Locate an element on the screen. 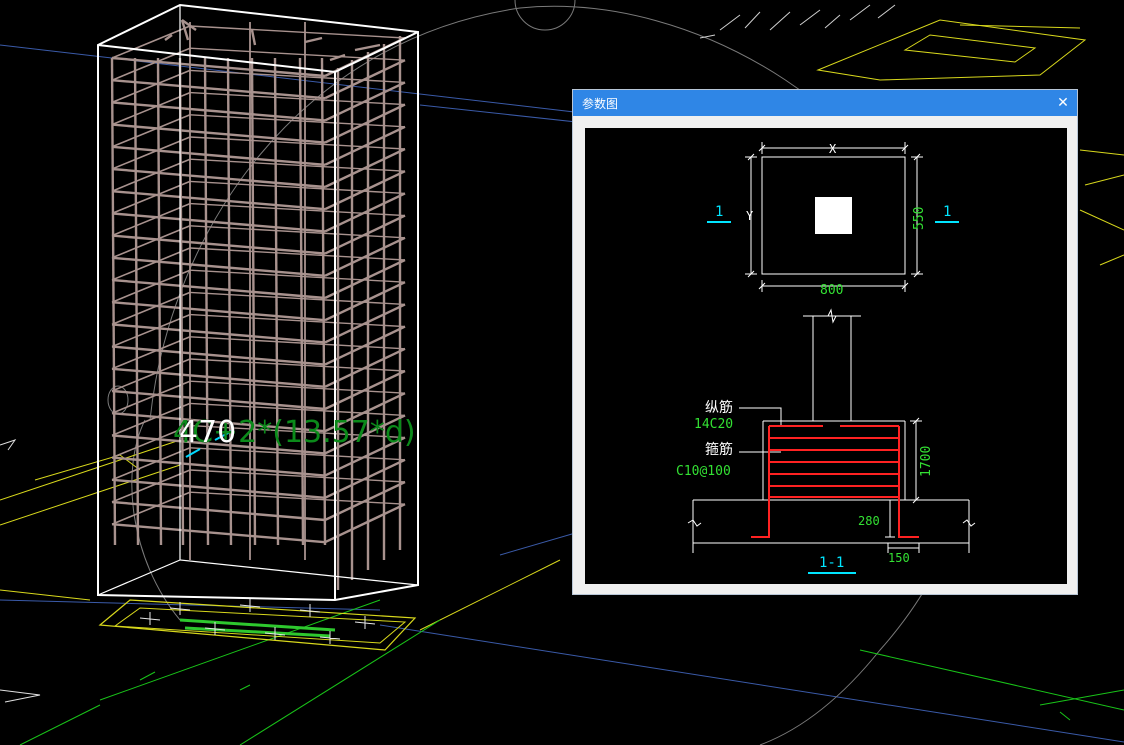 Image resolution: width=1124 pixels, height=745 pixels. section-mark-left: 1 is located at coordinates (719, 212).